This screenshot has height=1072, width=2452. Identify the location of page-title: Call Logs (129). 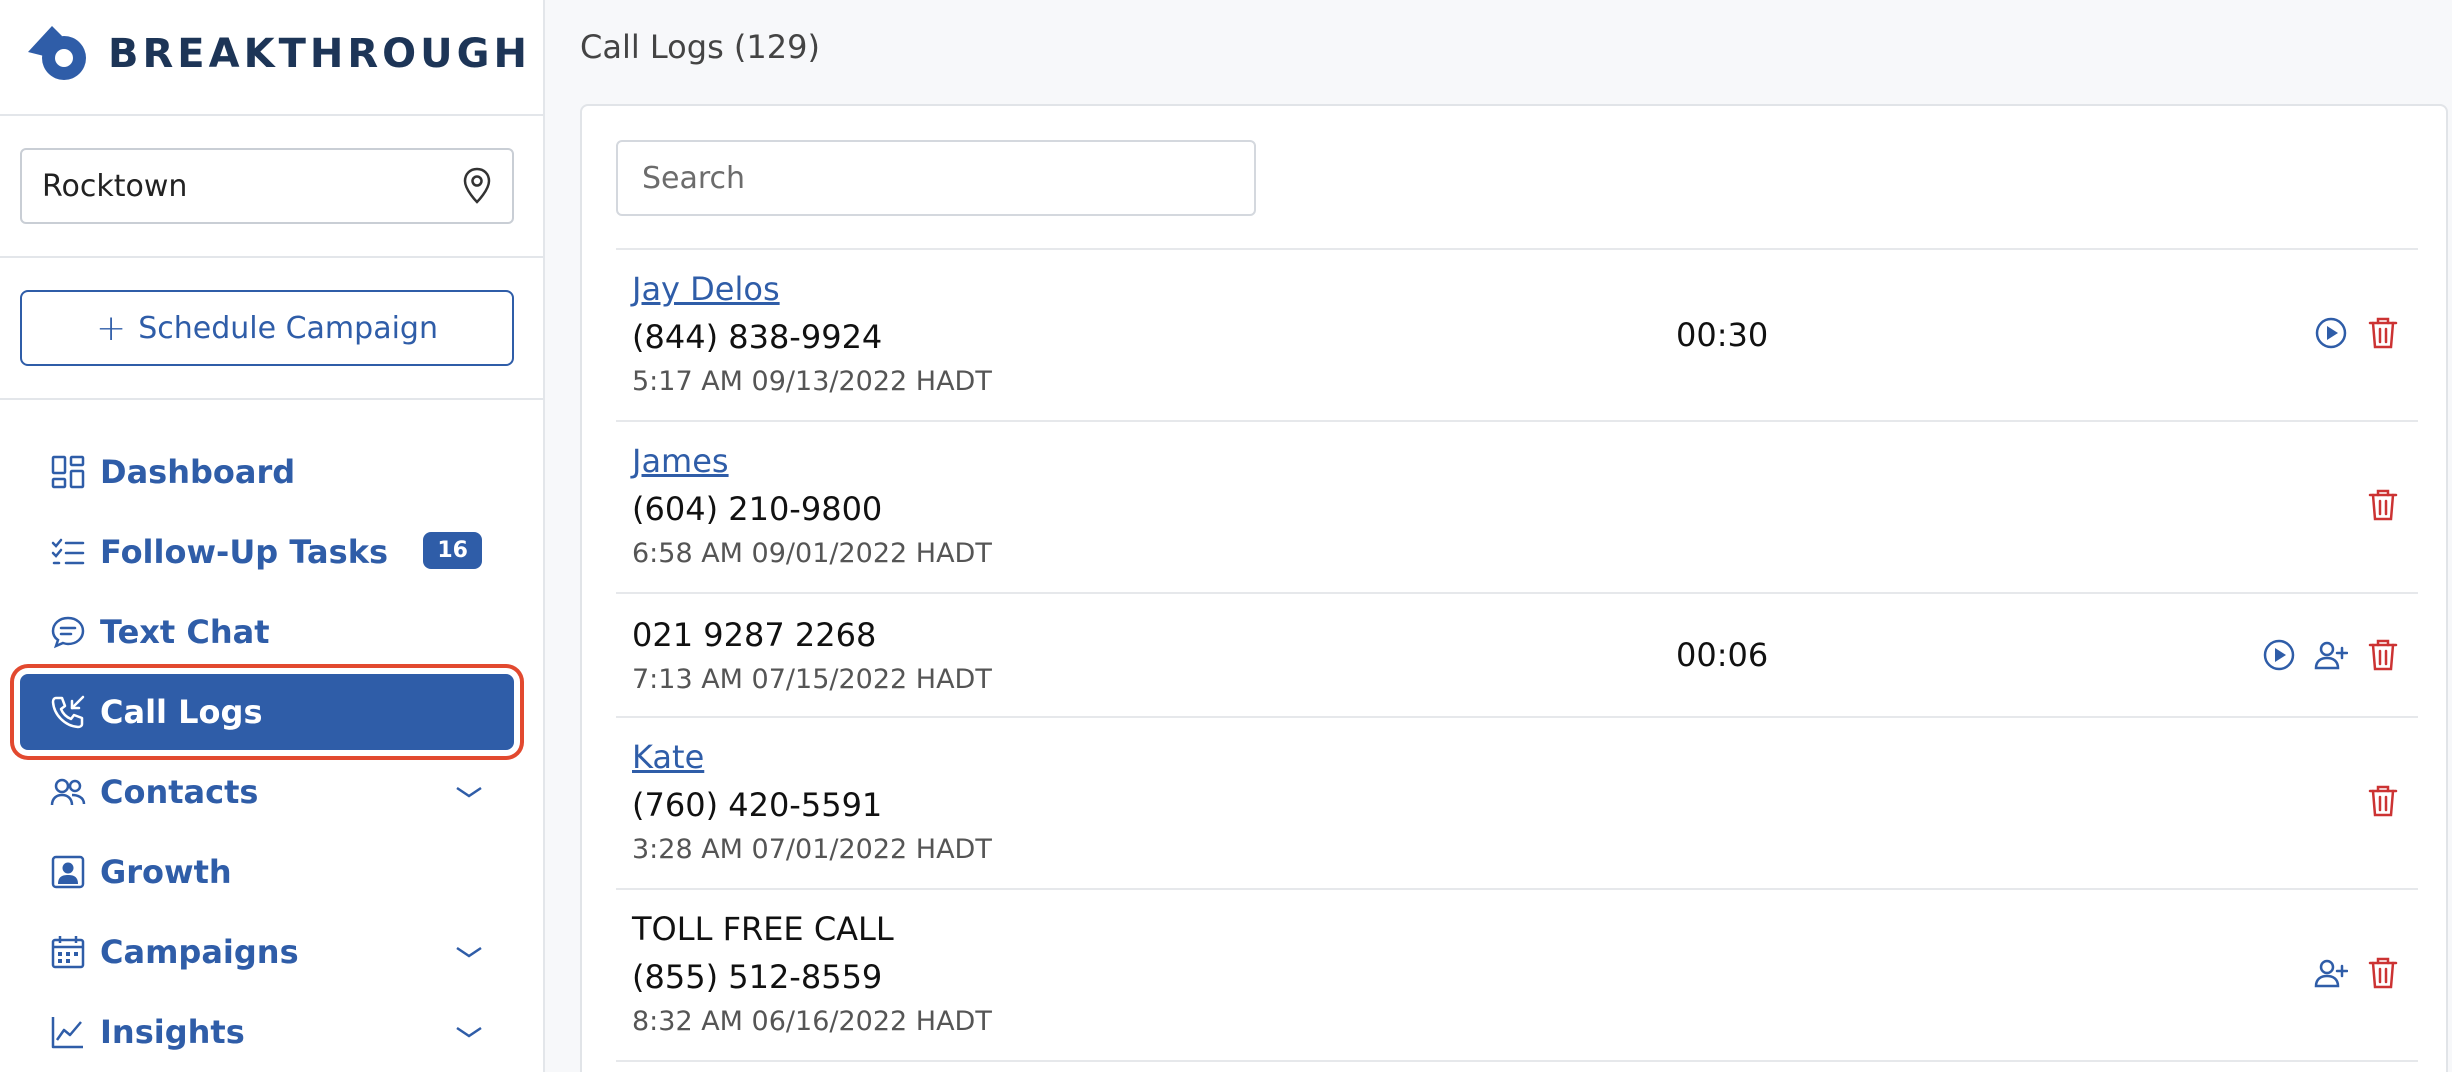
(700, 47).